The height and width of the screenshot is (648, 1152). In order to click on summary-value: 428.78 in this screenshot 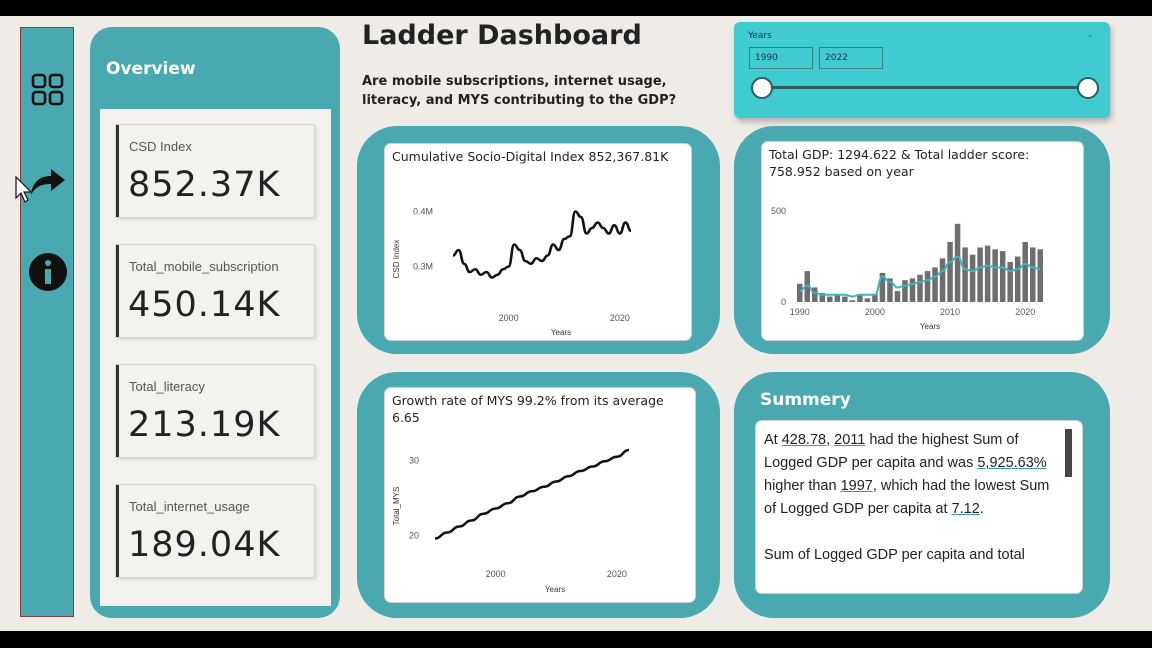, I will do `click(804, 440)`.